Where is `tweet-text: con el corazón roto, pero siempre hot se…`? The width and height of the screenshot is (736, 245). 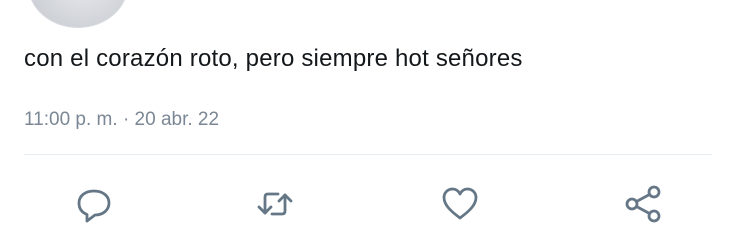
tweet-text: con el corazón roto, pero siempre hot se… is located at coordinates (273, 58).